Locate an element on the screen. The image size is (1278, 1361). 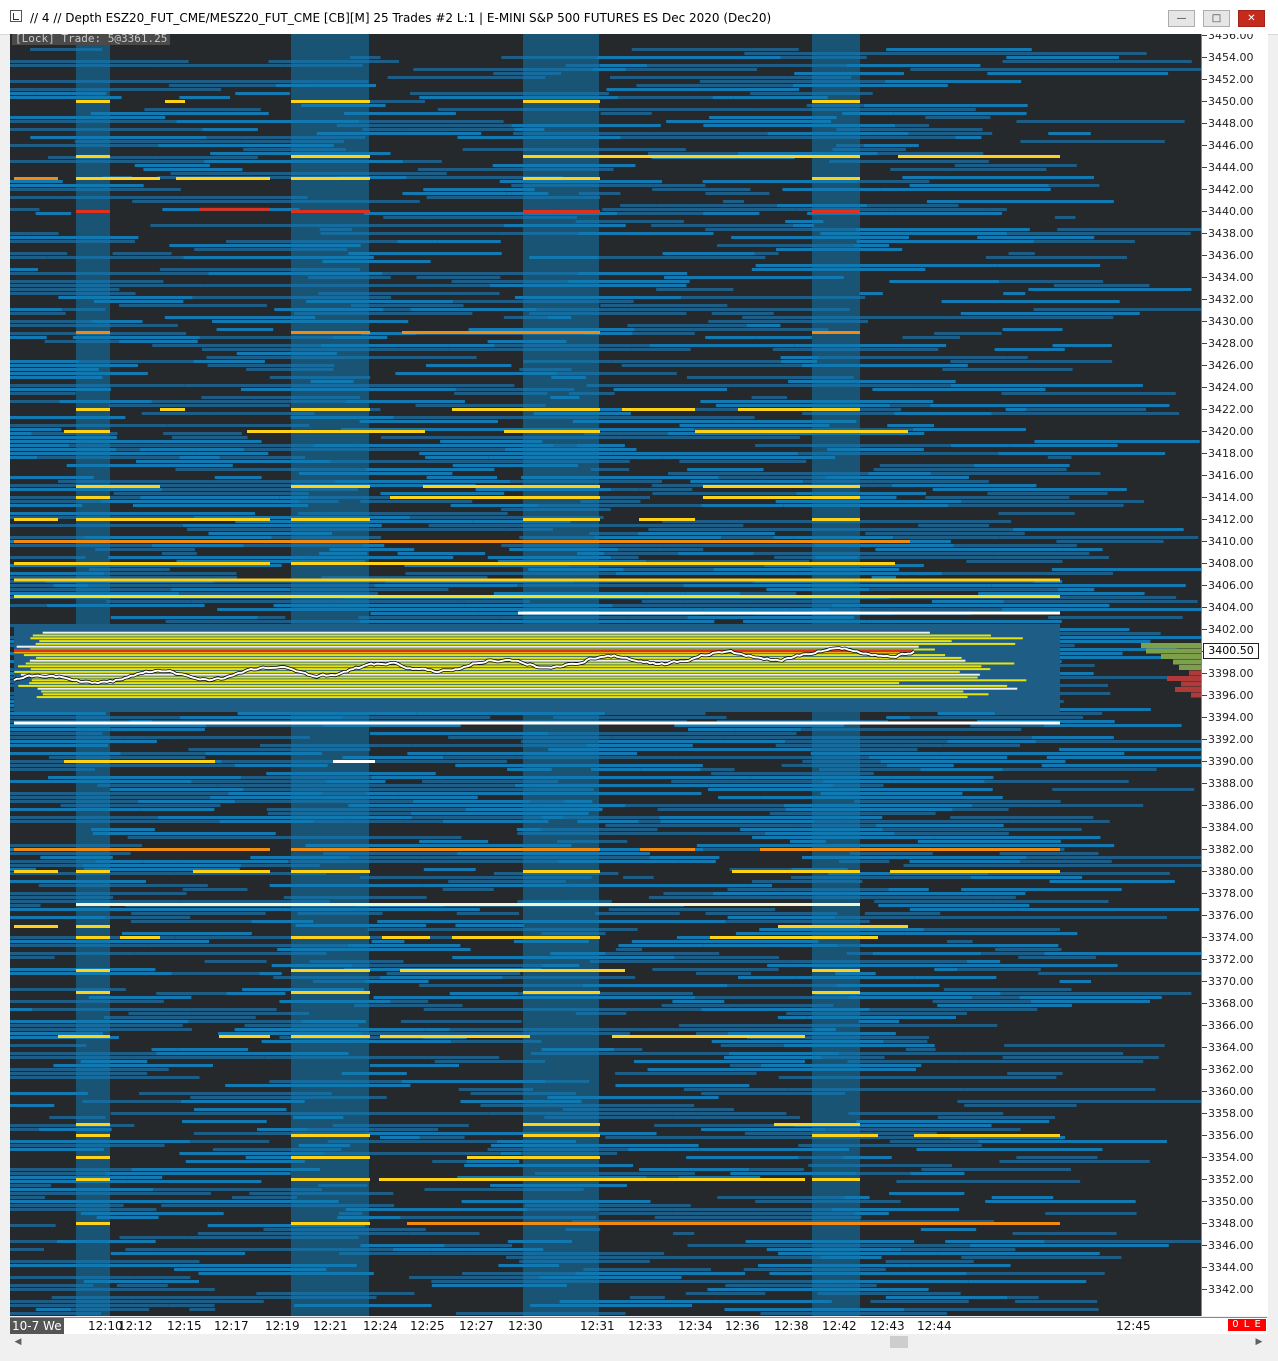
price-axis-label: 3404.00 is located at coordinates (1228, 607).